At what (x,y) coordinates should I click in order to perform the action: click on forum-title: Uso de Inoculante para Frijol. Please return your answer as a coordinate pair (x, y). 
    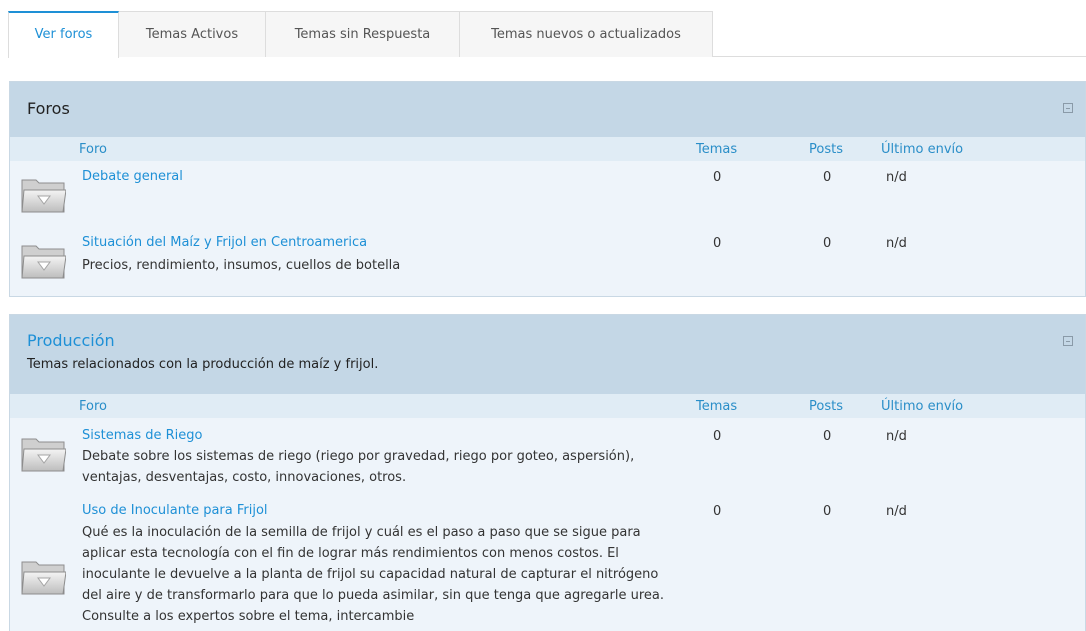
    Looking at the image, I should click on (175, 510).